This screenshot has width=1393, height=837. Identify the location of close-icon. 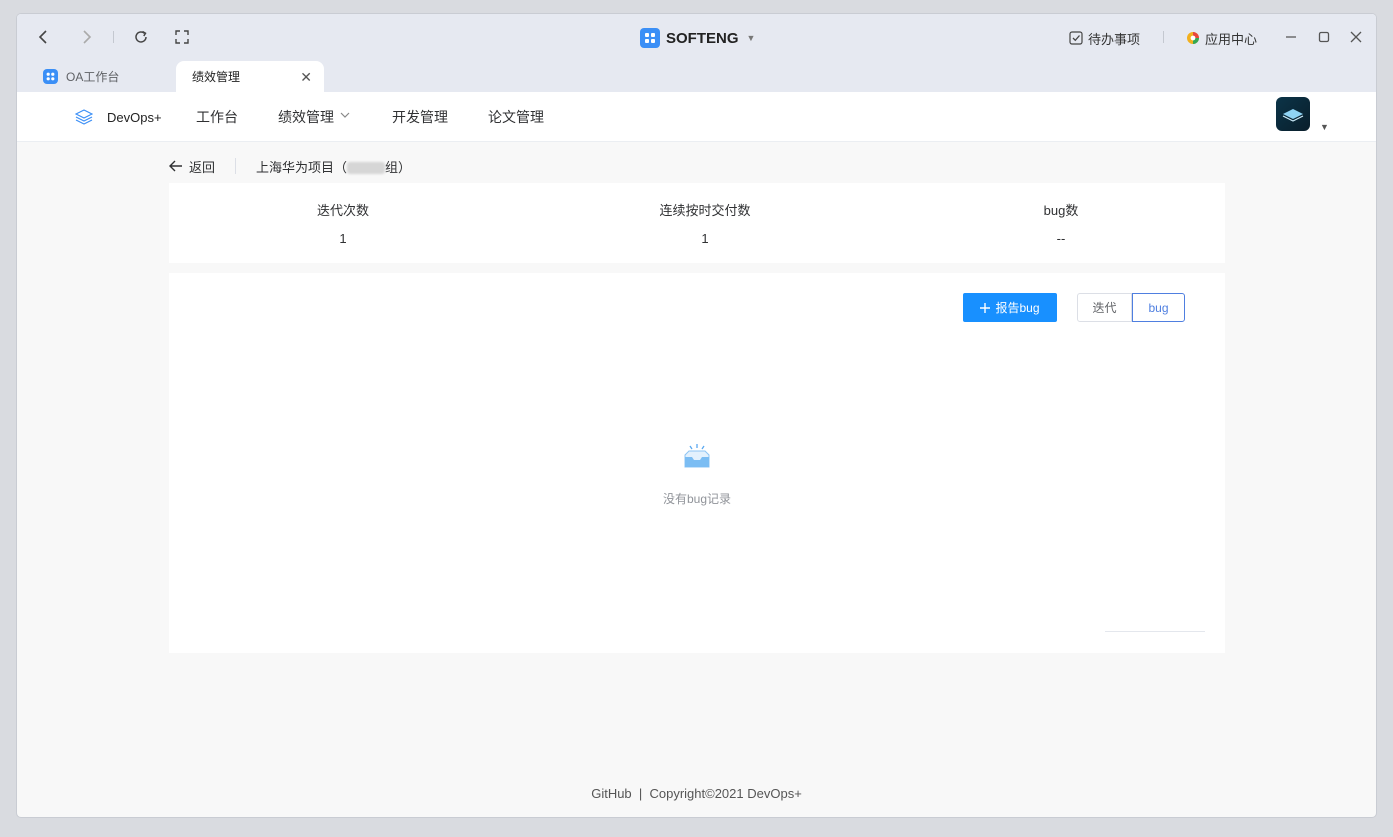
(1356, 37).